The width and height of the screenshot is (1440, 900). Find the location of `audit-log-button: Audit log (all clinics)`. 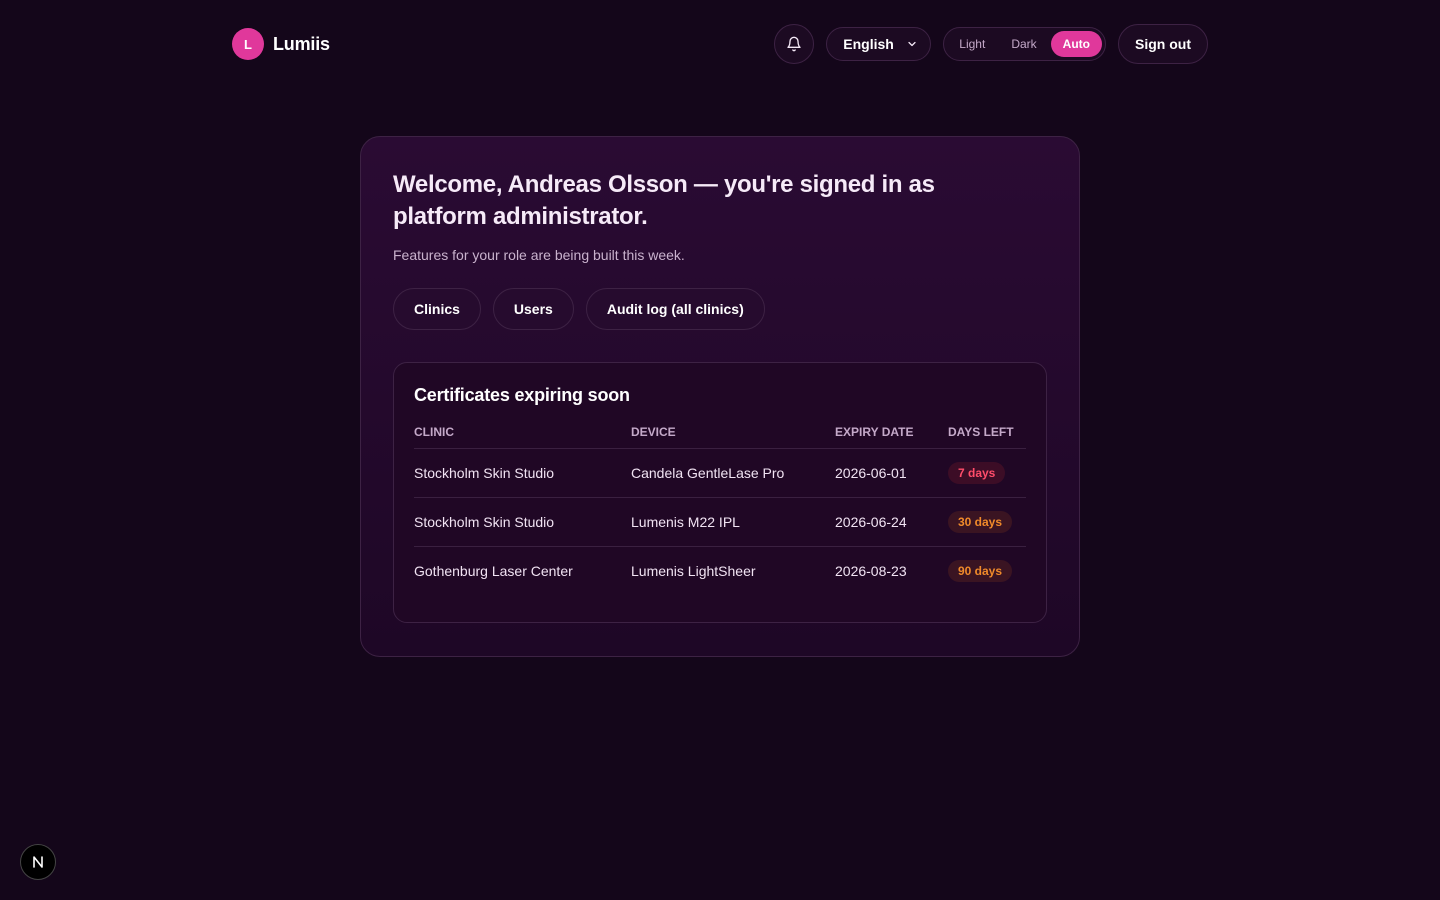

audit-log-button: Audit log (all clinics) is located at coordinates (675, 309).